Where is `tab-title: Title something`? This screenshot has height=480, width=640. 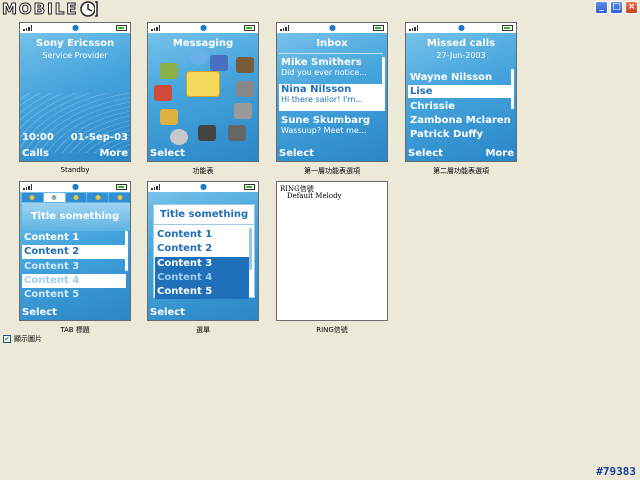
tab-title: Title something is located at coordinates (75, 216).